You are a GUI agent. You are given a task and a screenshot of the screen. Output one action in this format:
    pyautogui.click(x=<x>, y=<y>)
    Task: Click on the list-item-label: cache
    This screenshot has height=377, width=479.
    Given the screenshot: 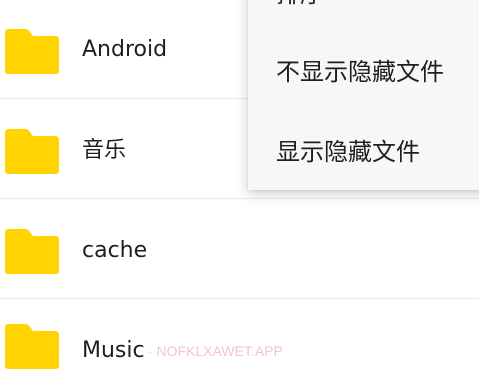 What is the action you would take?
    pyautogui.click(x=115, y=250)
    